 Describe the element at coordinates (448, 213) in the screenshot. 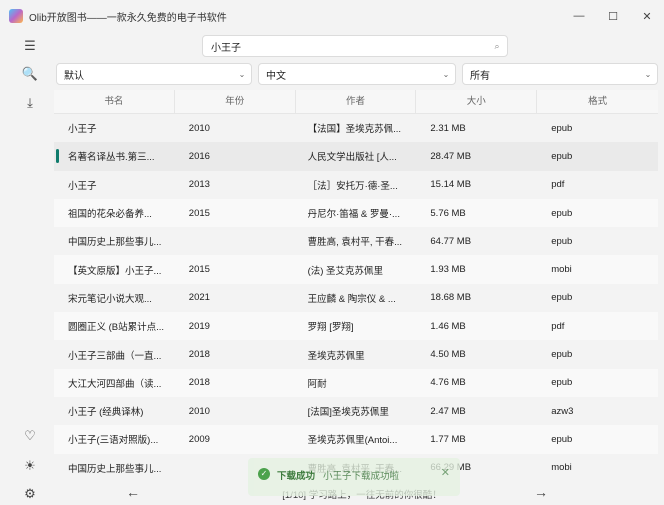

I see `cell-size: 5.76 MB` at that location.